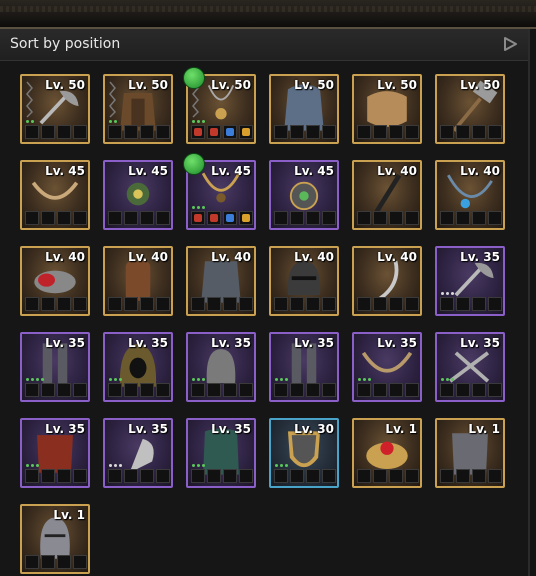 The image size is (536, 576). What do you see at coordinates (112, 99) in the screenshot?
I see `chain-icon` at bounding box center [112, 99].